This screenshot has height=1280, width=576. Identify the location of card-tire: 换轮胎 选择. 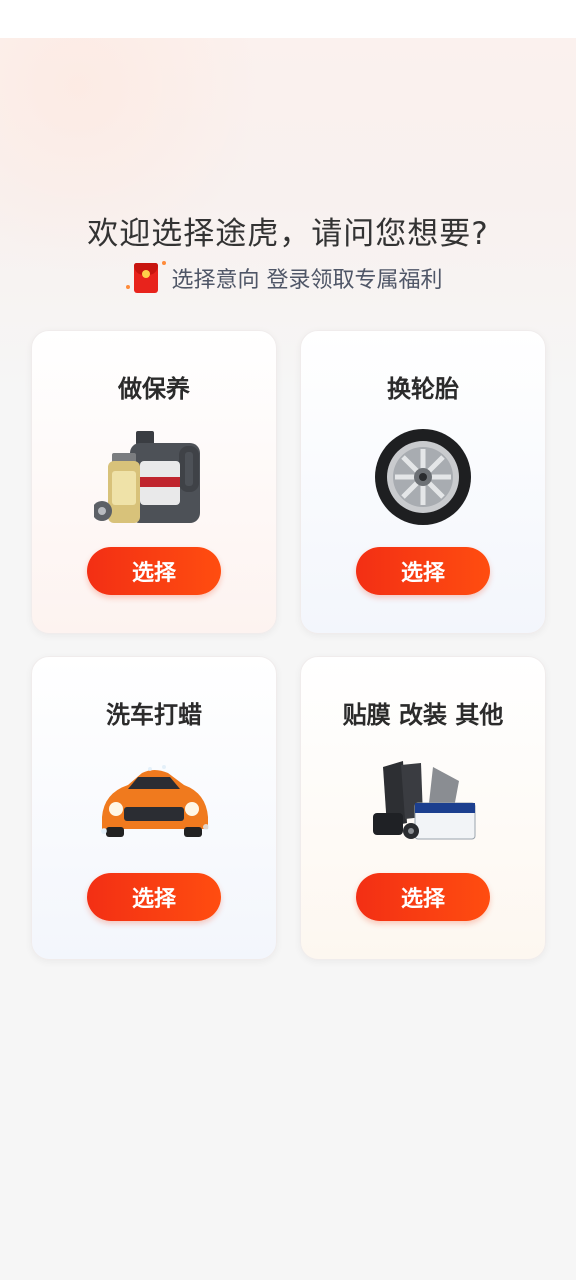
(423, 482).